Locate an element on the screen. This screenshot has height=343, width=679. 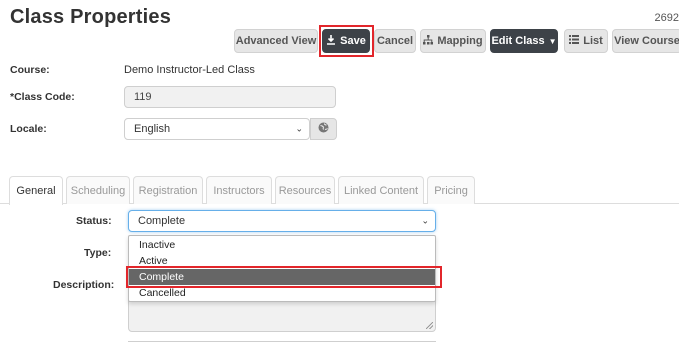
tab-registration: Registration is located at coordinates (168, 190).